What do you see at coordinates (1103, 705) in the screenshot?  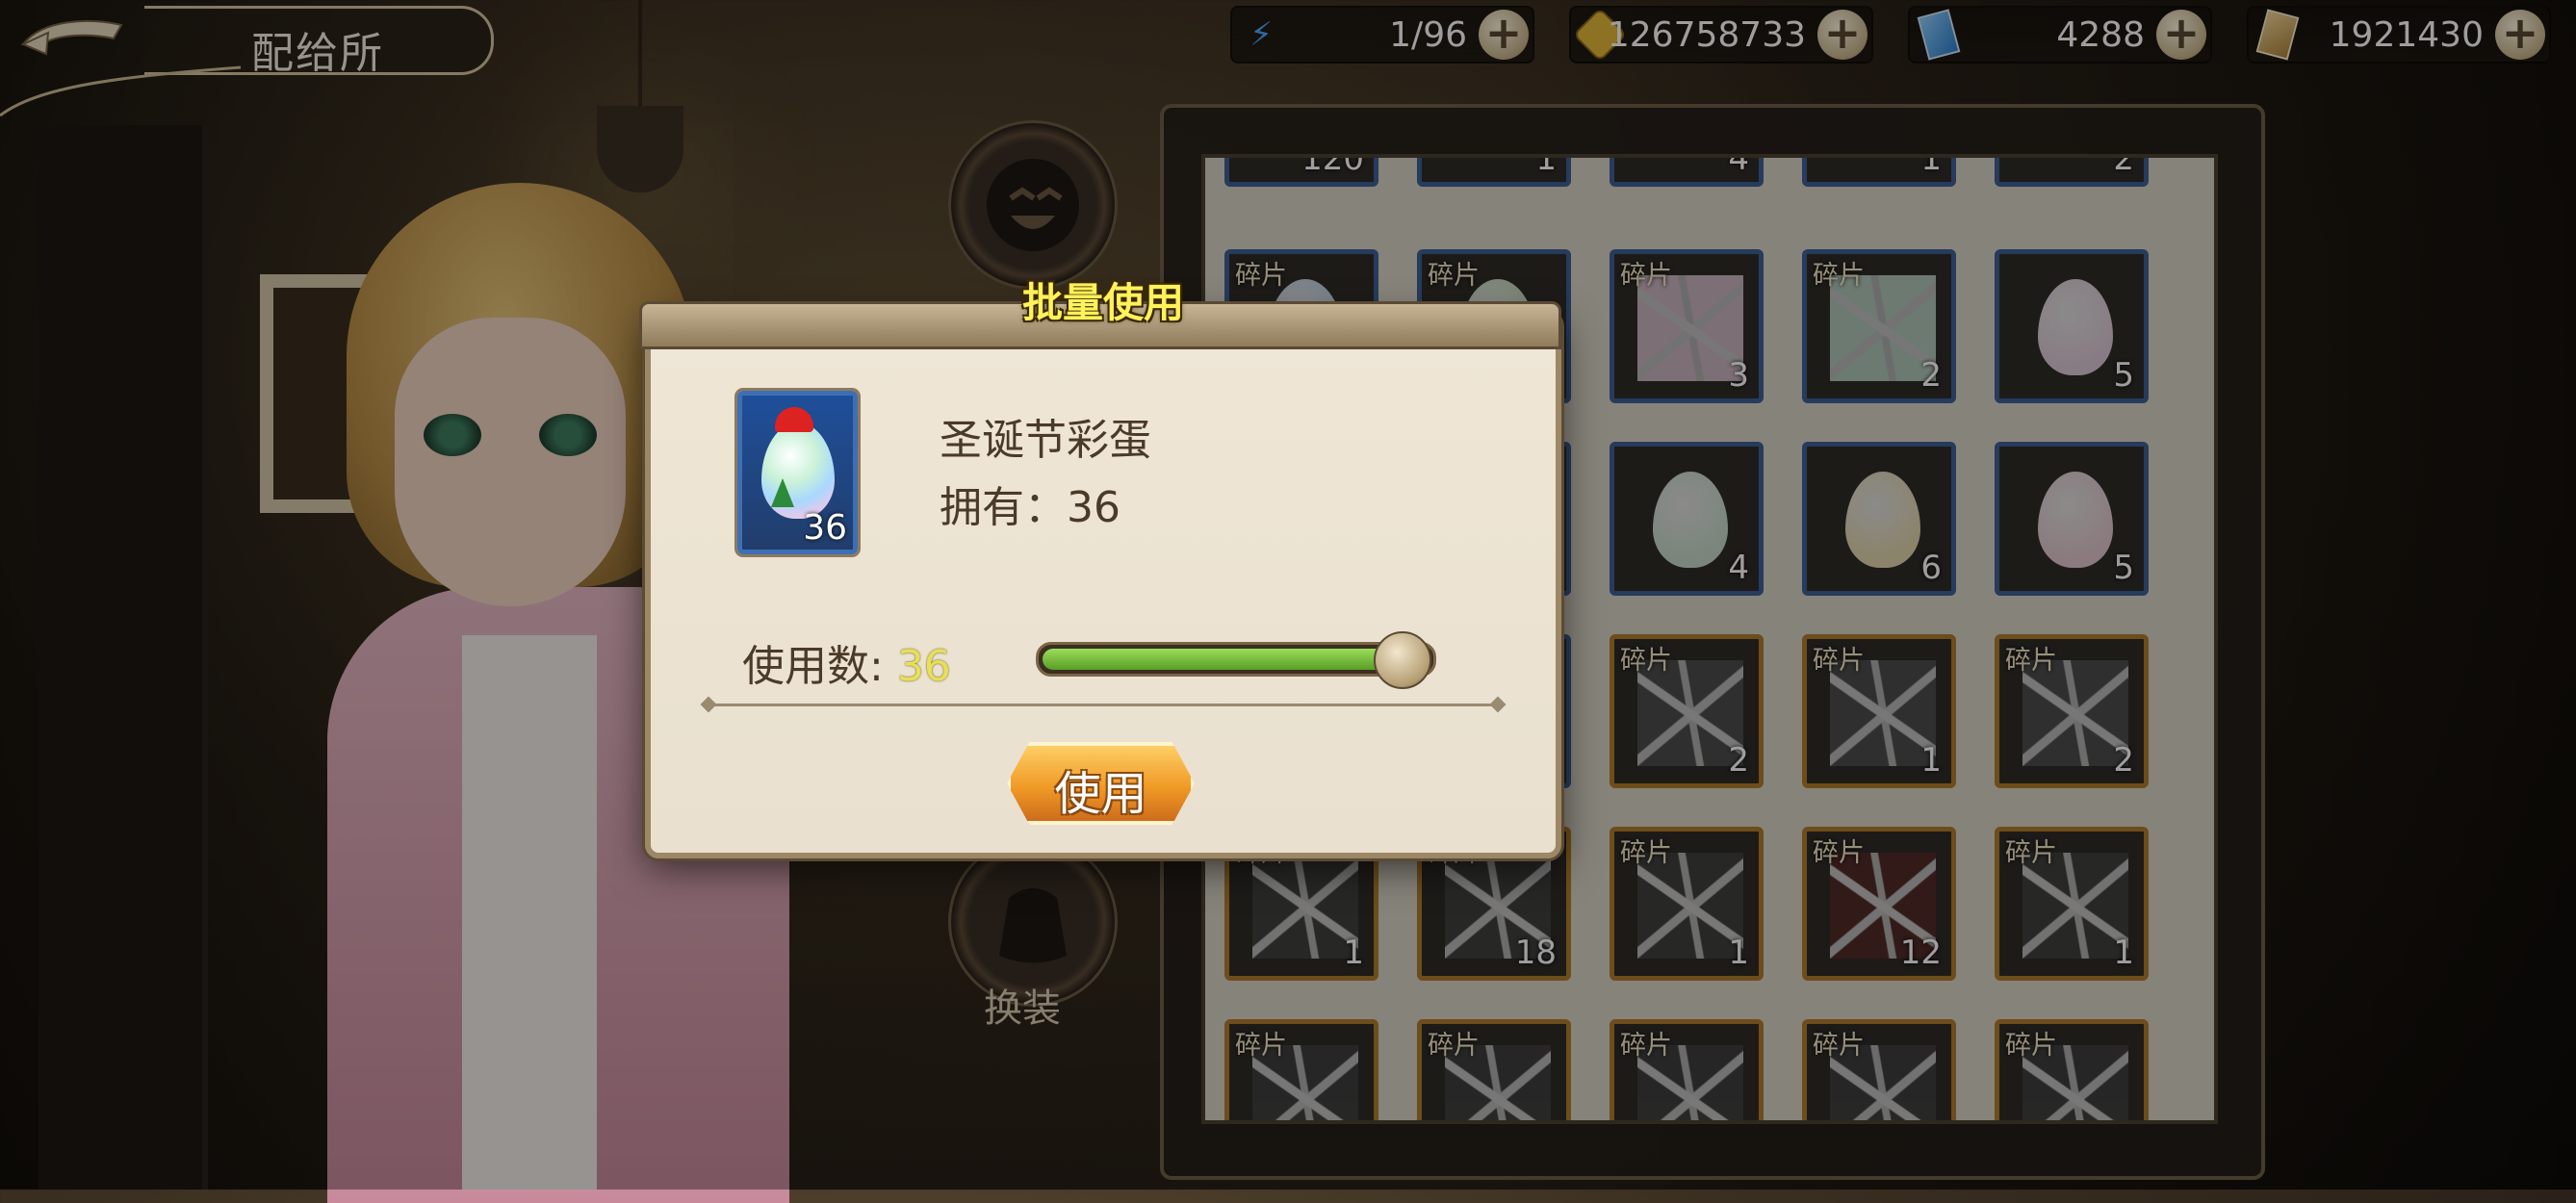 I see `dialog-divider` at bounding box center [1103, 705].